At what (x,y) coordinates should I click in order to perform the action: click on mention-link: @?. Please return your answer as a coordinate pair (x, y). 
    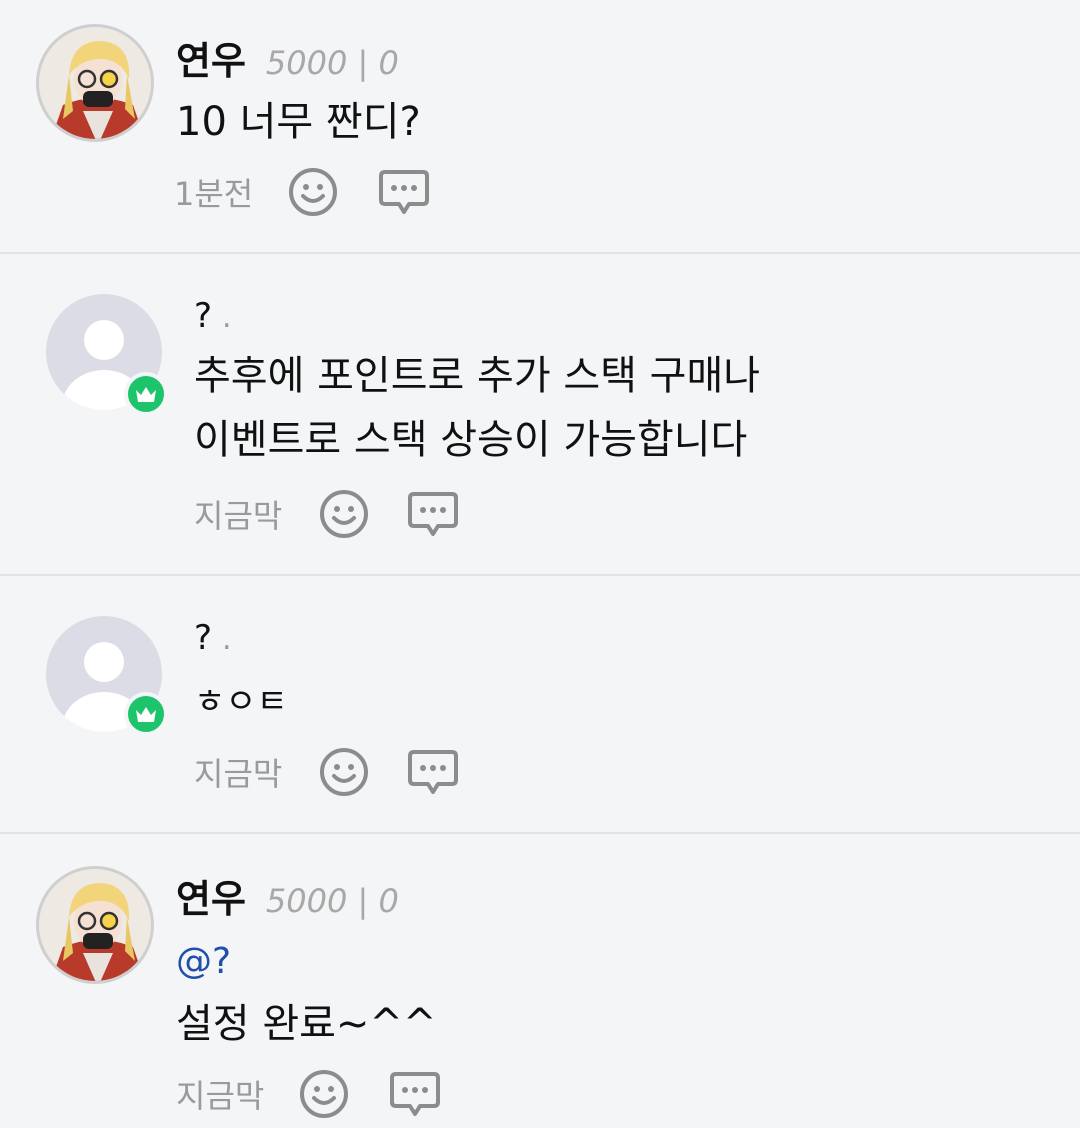
    Looking at the image, I should click on (203, 962).